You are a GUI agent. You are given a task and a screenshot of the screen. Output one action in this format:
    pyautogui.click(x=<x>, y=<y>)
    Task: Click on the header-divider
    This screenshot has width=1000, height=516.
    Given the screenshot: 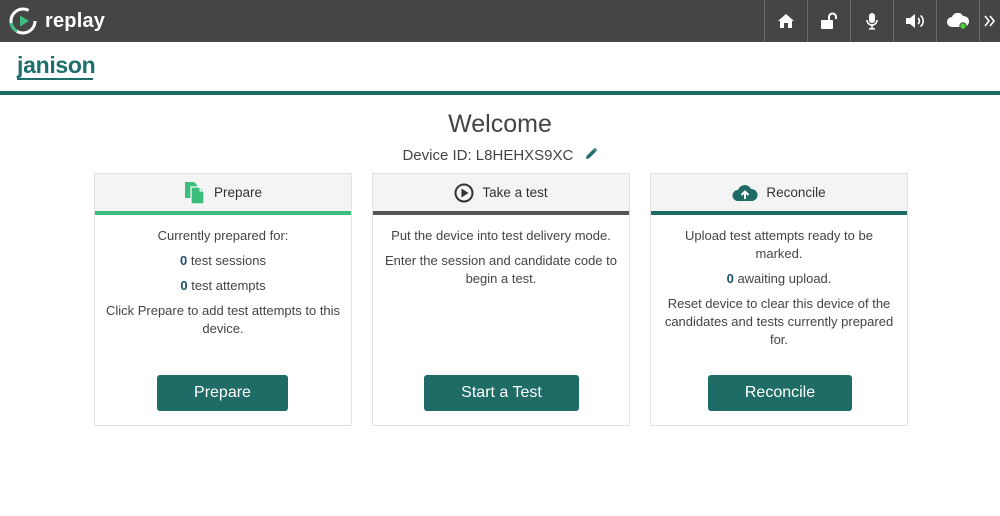 What is the action you would take?
    pyautogui.click(x=500, y=93)
    